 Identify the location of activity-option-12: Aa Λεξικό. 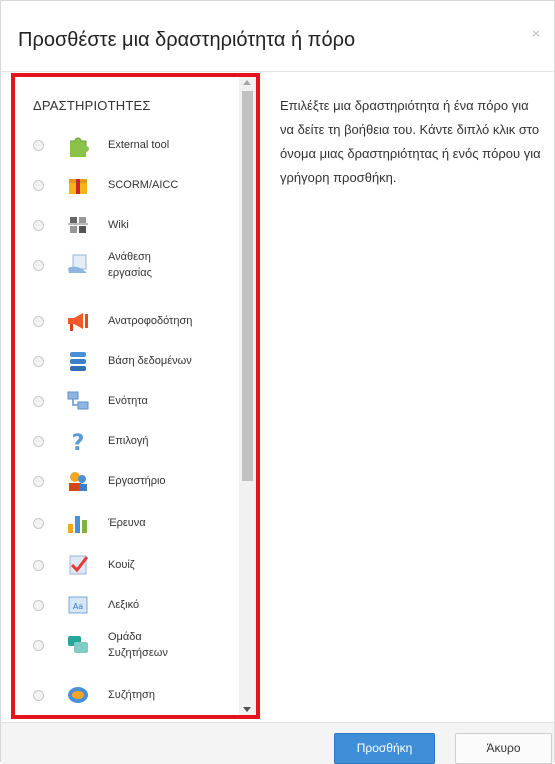
(127, 603).